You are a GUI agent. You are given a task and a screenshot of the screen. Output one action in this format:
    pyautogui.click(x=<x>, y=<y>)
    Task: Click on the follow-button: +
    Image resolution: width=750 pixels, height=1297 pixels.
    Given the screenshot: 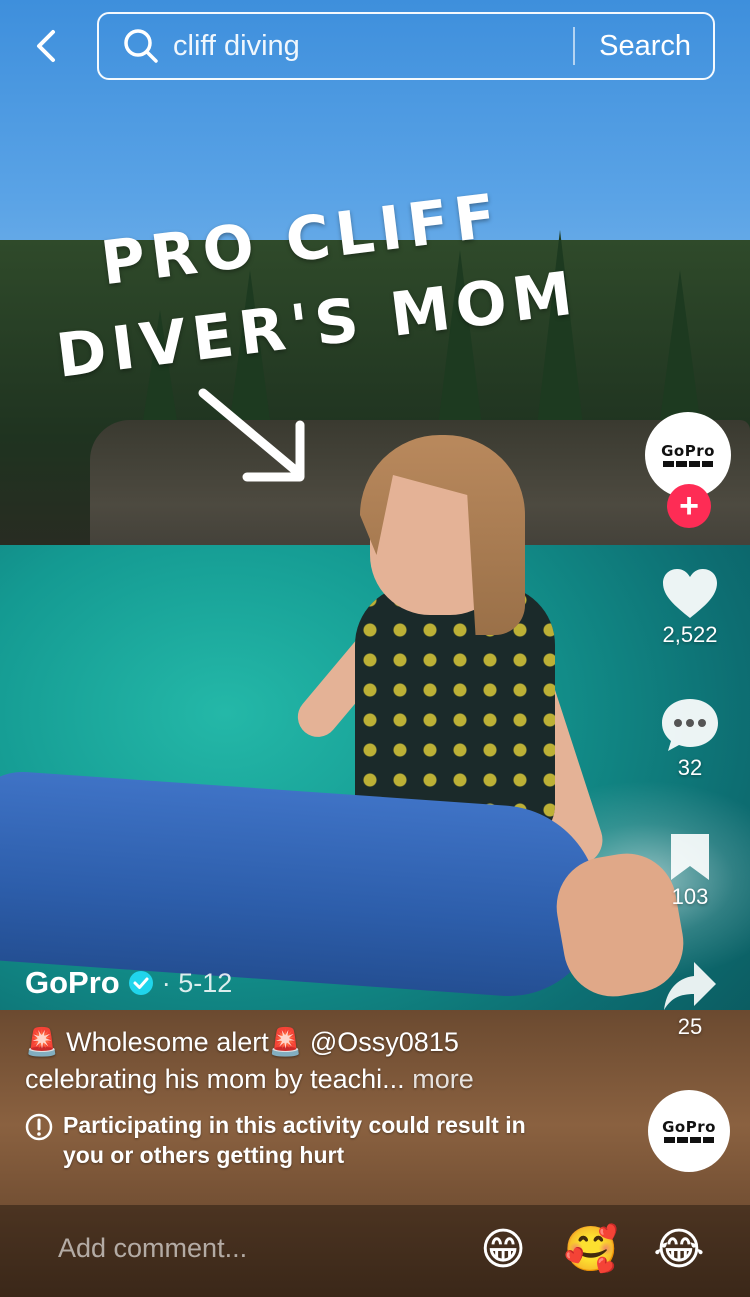 What is the action you would take?
    pyautogui.click(x=689, y=506)
    